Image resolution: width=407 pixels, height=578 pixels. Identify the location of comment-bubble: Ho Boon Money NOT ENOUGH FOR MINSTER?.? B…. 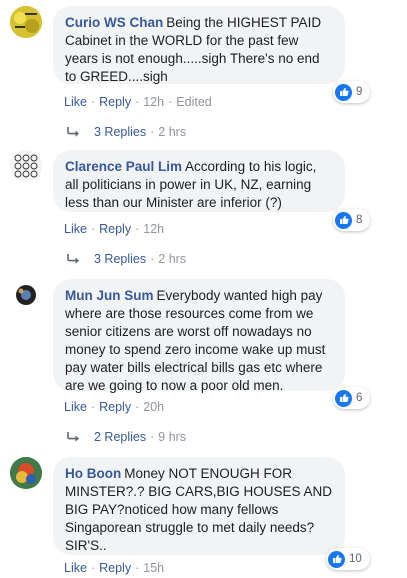
(199, 506).